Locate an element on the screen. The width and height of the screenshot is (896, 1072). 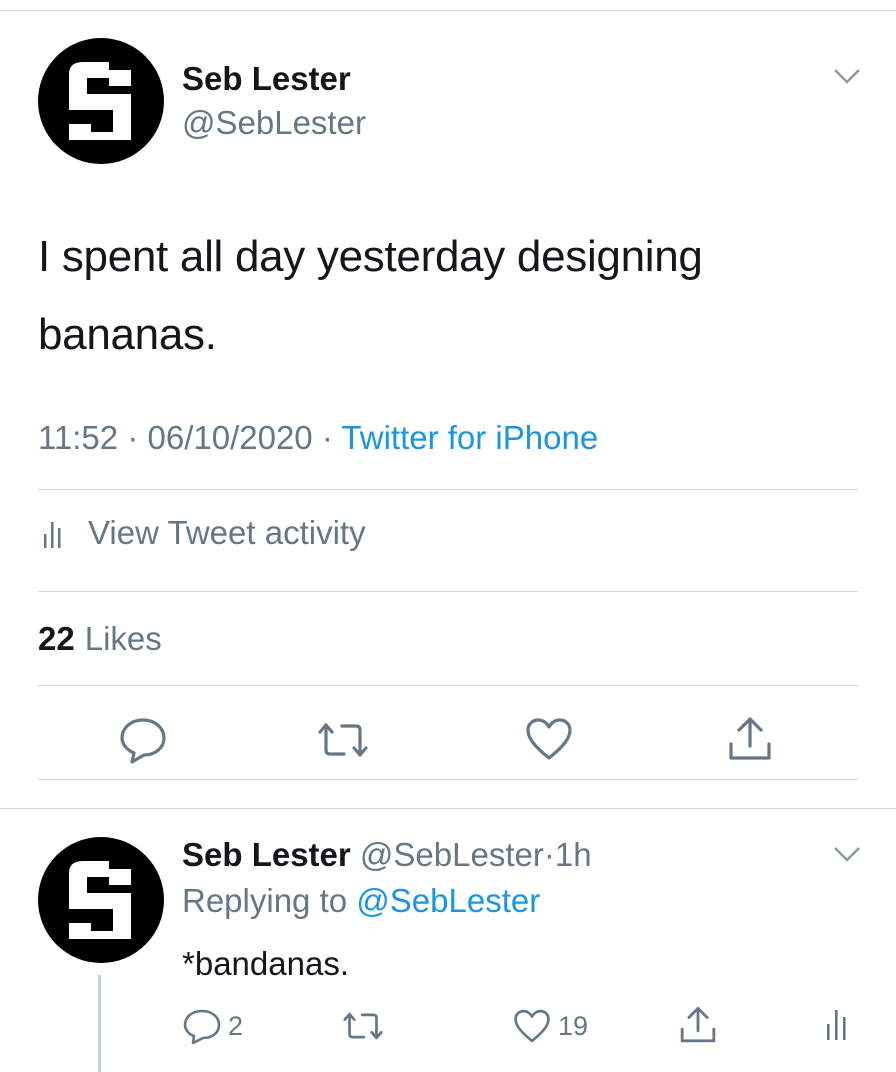
likes-count-link: 22 Likes is located at coordinates (100, 639).